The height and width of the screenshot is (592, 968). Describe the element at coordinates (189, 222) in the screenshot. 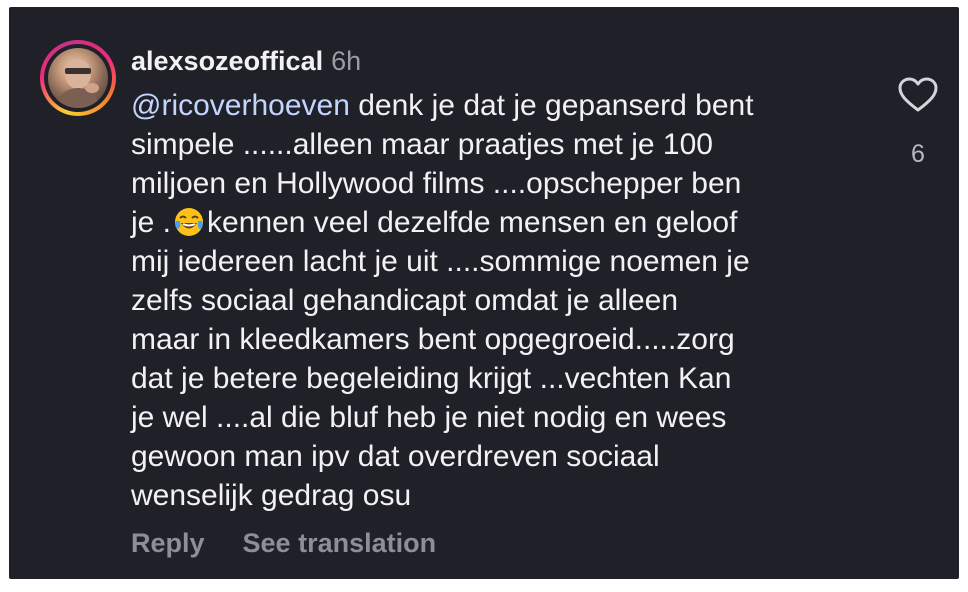

I see `face-with-tears-of-joy-icon` at that location.